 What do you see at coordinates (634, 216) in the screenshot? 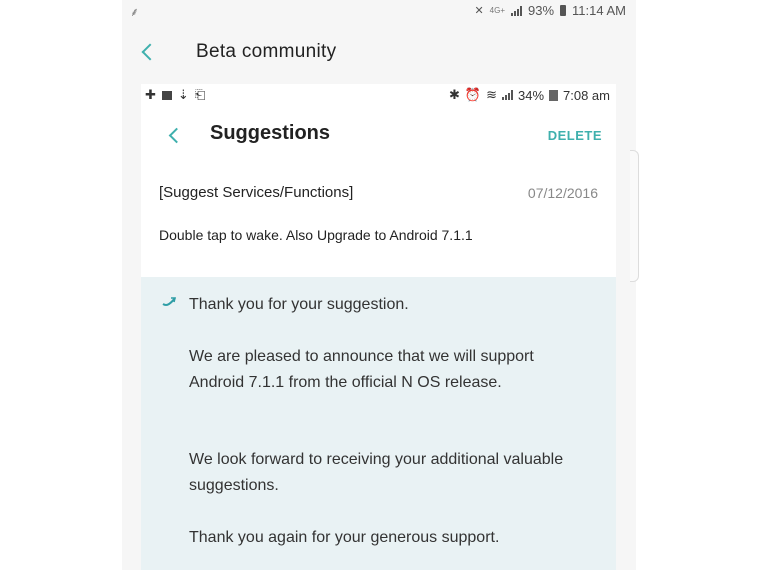
I see `scrollbar` at bounding box center [634, 216].